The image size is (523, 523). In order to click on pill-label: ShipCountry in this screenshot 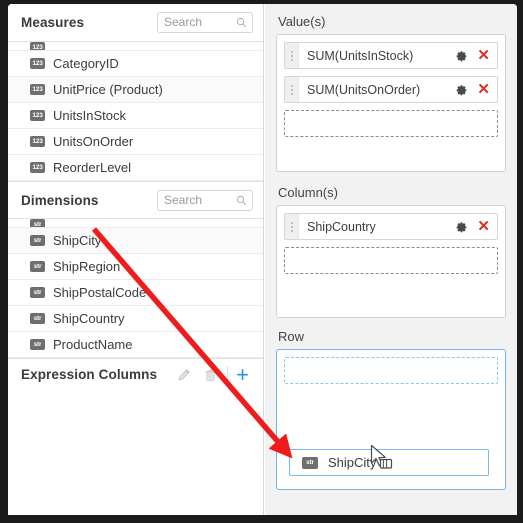, I will do `click(341, 226)`.